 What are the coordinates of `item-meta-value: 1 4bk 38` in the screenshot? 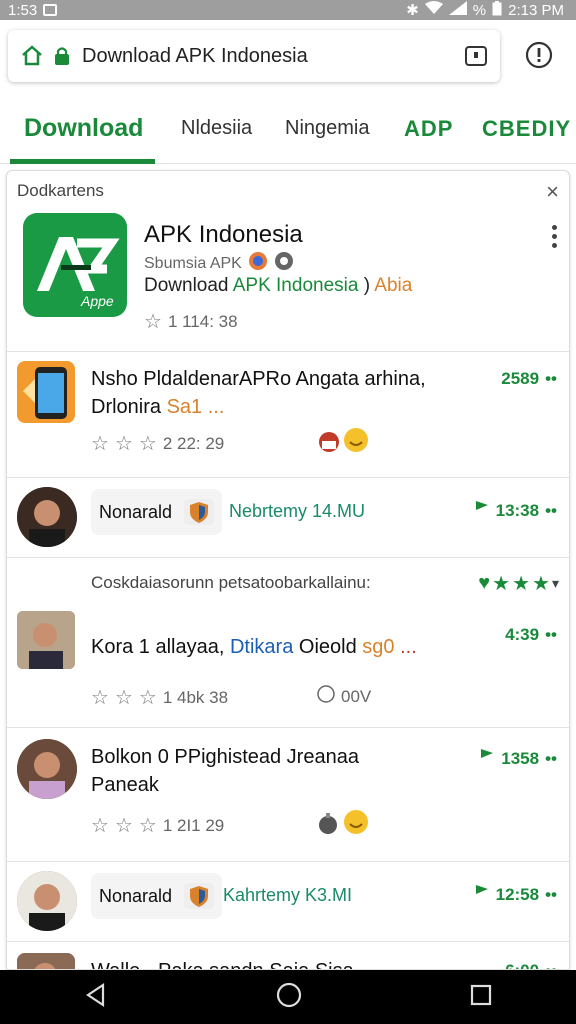 It's located at (195, 697).